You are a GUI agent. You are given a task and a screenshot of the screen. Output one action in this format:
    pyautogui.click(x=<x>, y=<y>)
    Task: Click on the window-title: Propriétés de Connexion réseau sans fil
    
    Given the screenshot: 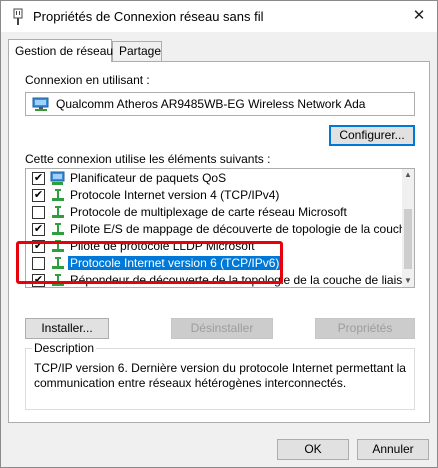 What is the action you would take?
    pyautogui.click(x=148, y=16)
    